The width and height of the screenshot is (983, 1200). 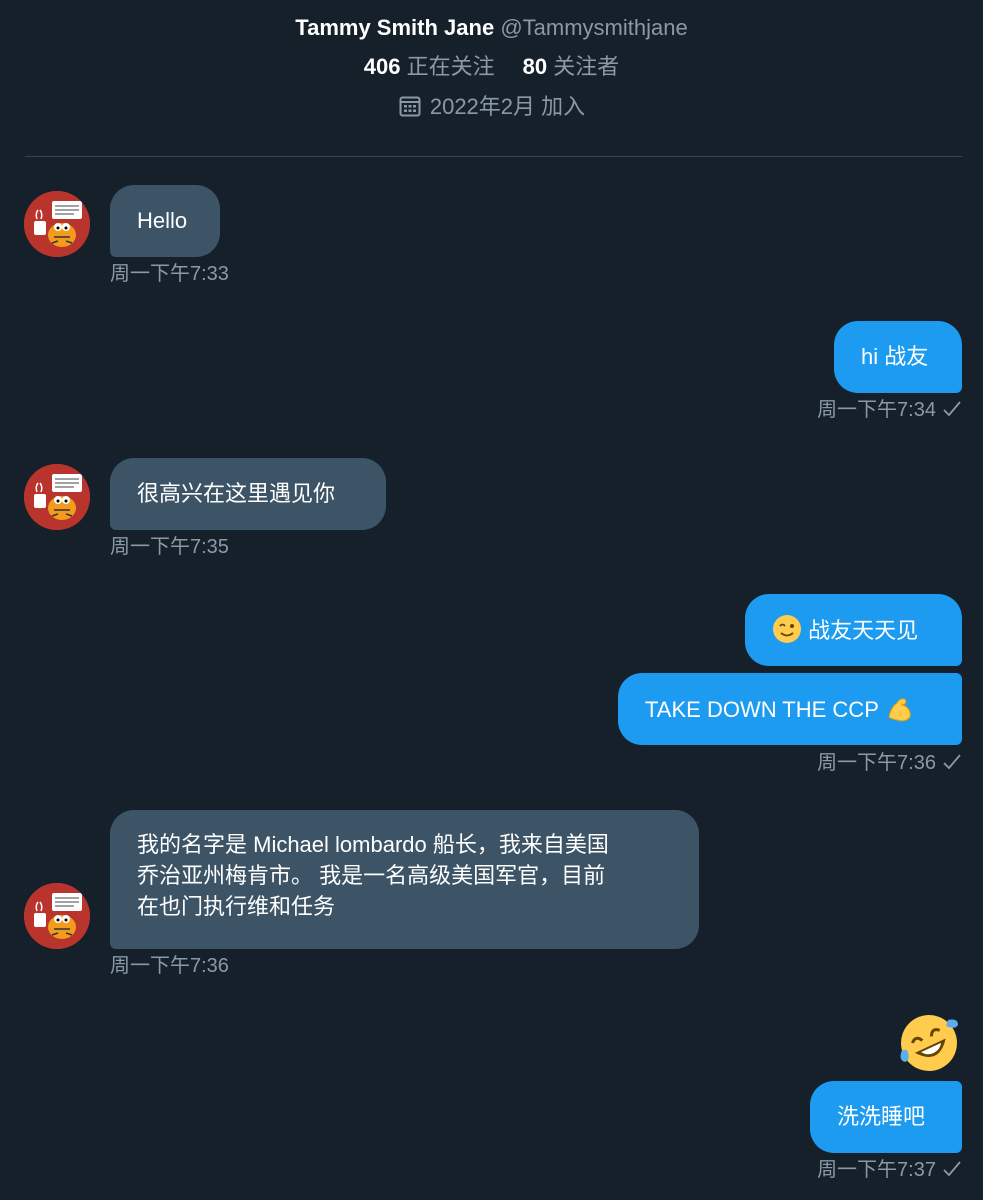 I want to click on flexed-biceps-icon, so click(x=901, y=712).